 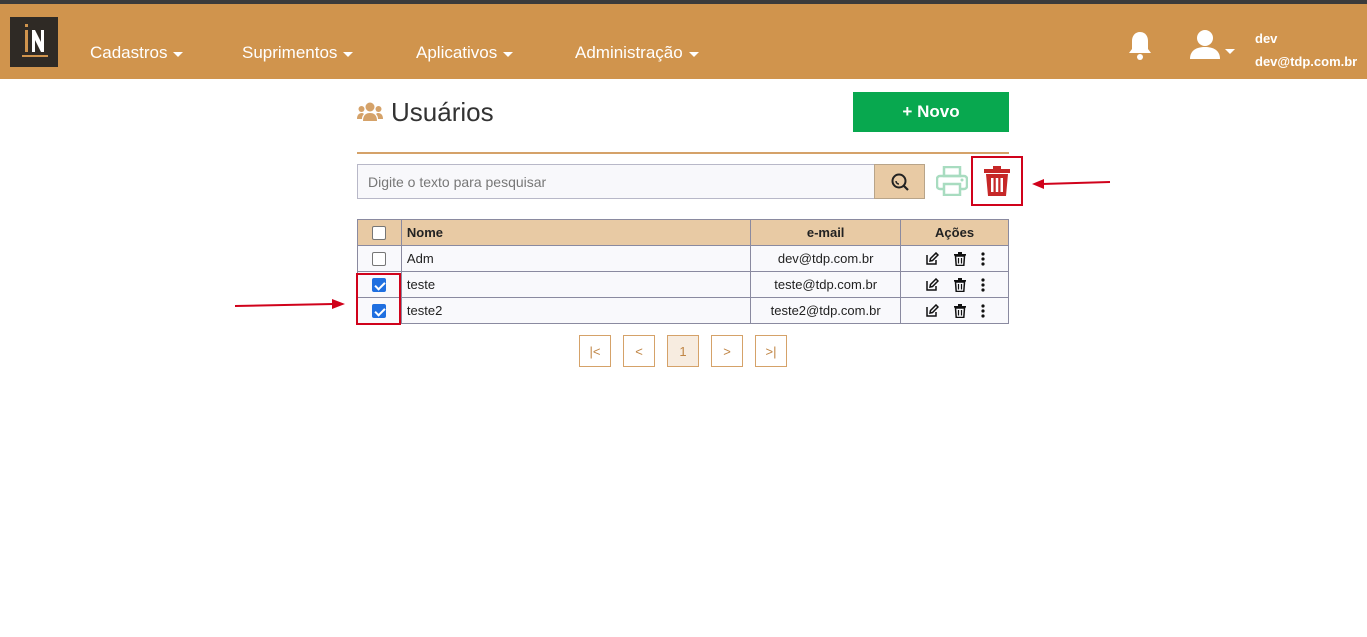 I want to click on column-header-email: e-mail, so click(x=826, y=232).